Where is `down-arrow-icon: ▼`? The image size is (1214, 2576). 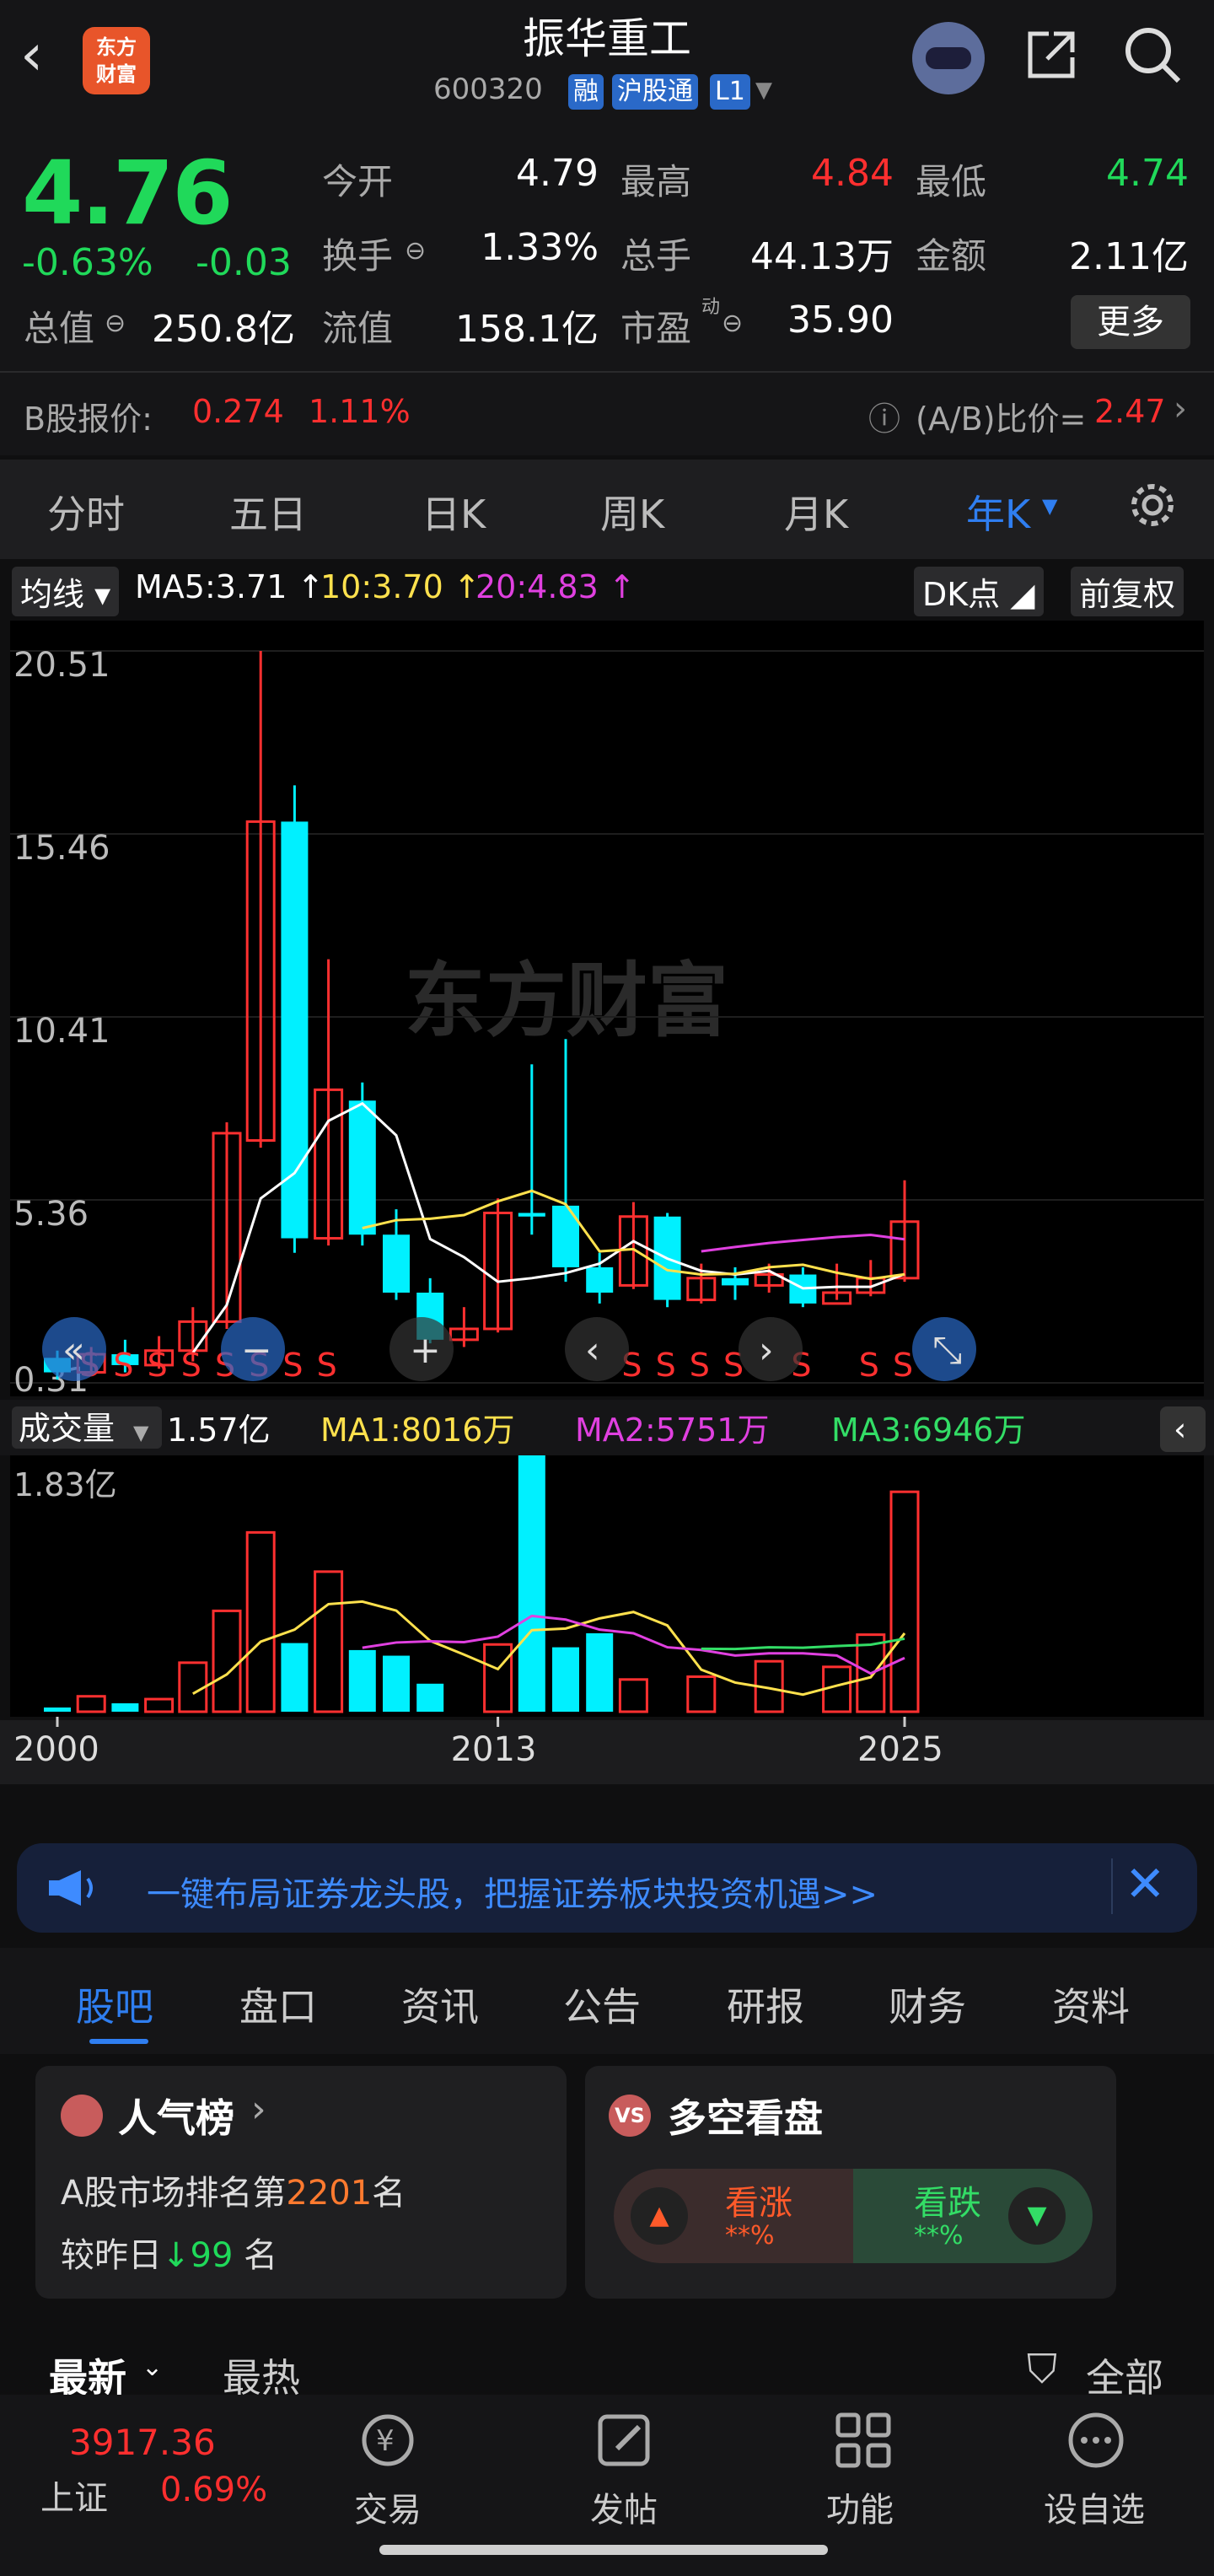
down-arrow-icon: ▼ is located at coordinates (1037, 2216).